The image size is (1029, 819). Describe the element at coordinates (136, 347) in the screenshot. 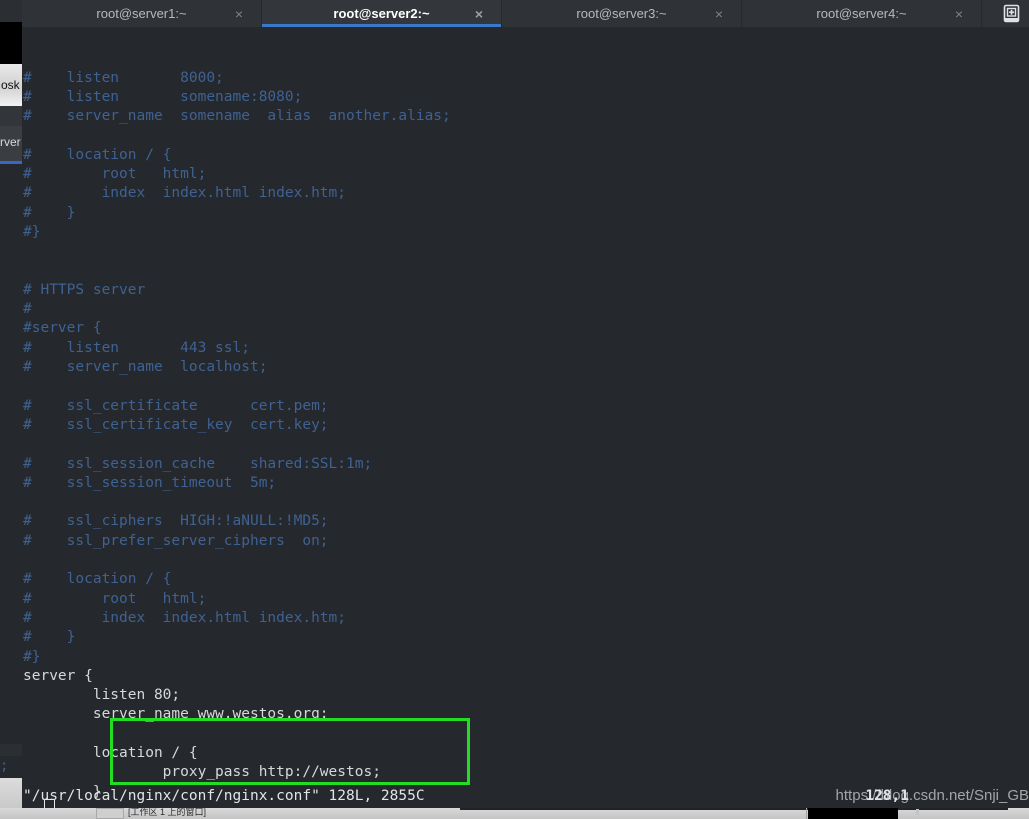

I see `editor-line: # listen 443 ssl;` at that location.